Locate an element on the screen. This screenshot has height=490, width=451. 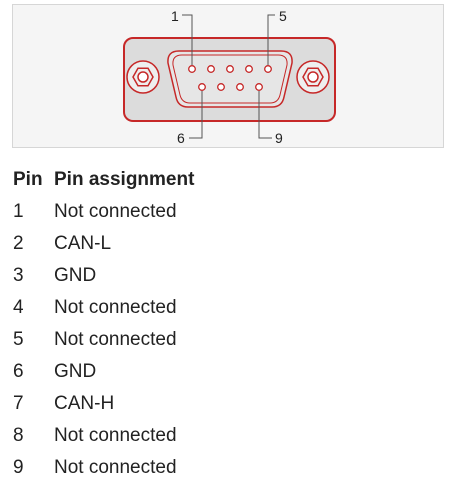
table-row: 9 Not connected is located at coordinates (103, 468).